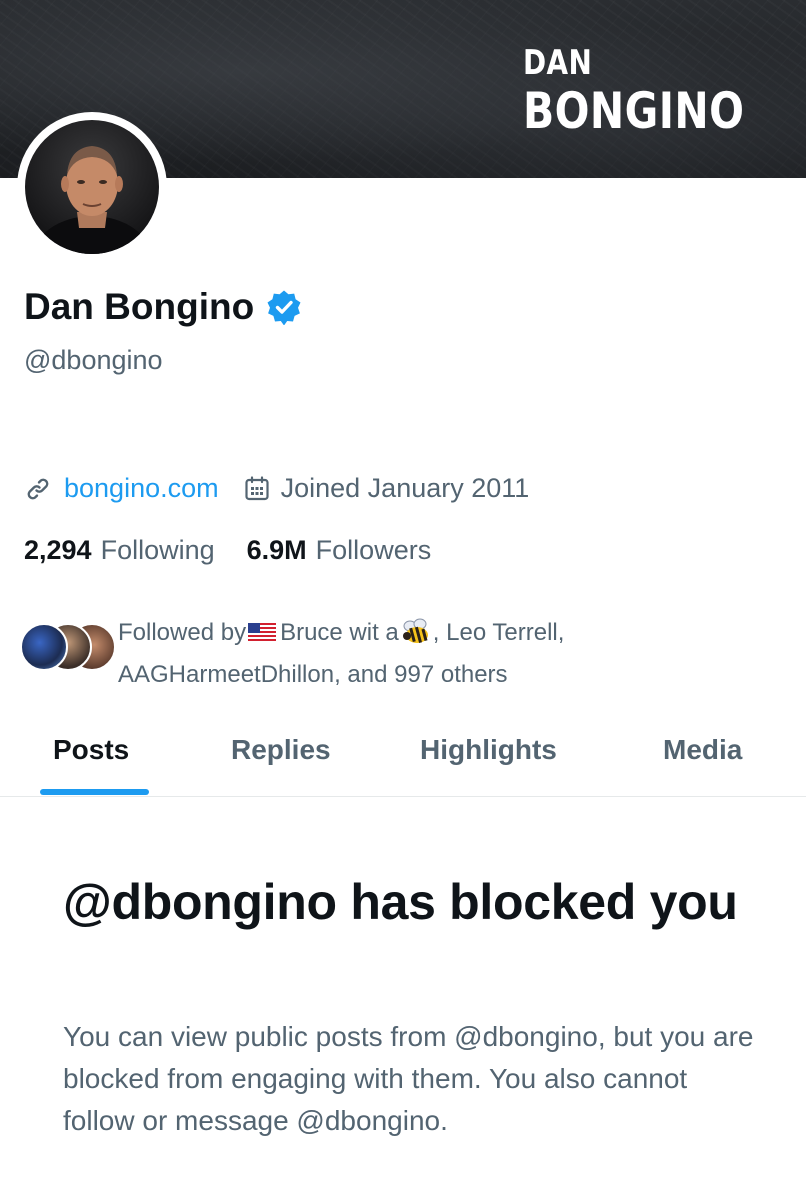 This screenshot has width=806, height=1200. I want to click on follower-avatar, so click(44, 647).